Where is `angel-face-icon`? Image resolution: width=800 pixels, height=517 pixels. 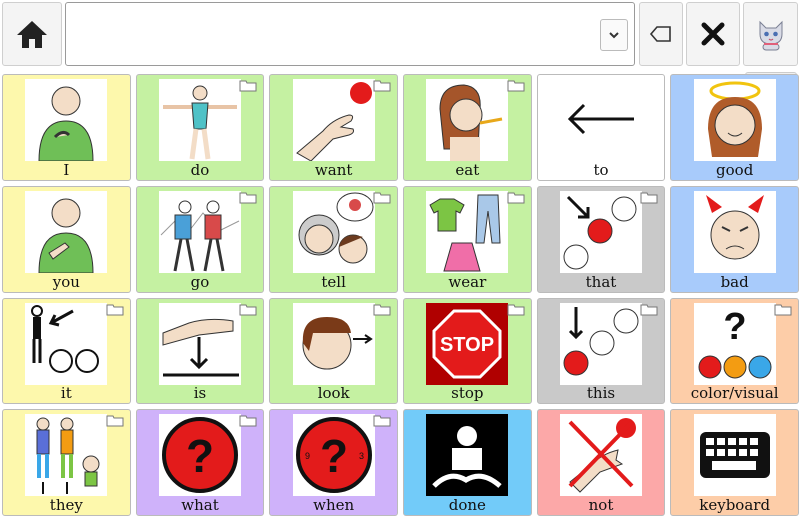 angel-face-icon is located at coordinates (734, 120).